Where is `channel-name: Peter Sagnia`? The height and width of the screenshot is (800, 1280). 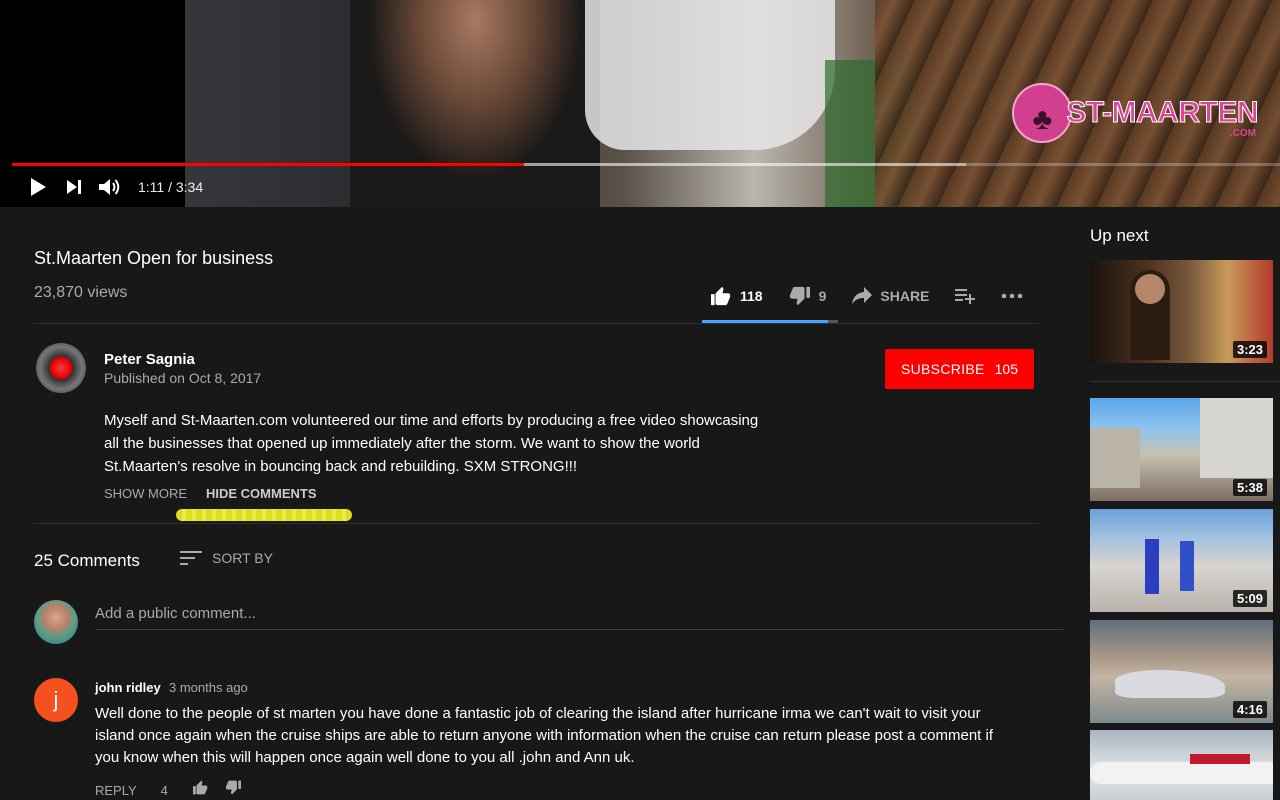 channel-name: Peter Sagnia is located at coordinates (149, 359).